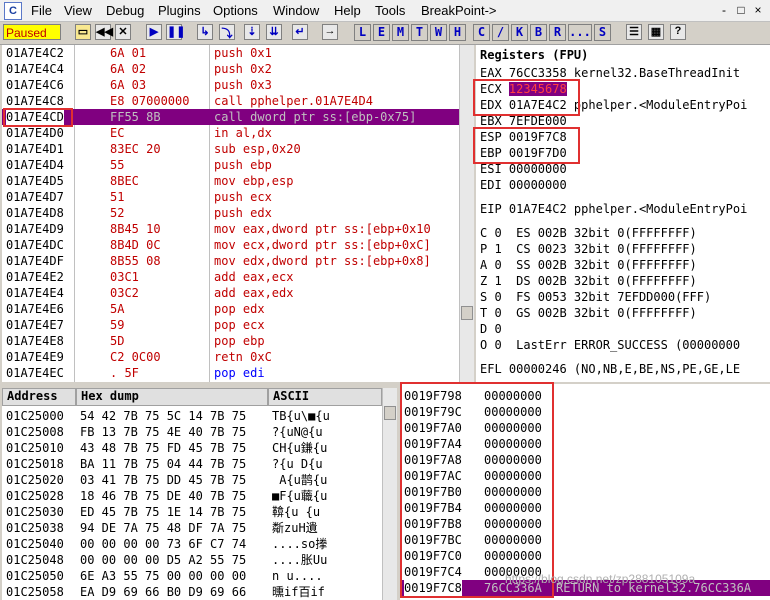 This screenshot has height=600, width=770. Describe the element at coordinates (362, 32) in the screenshot. I see `toolbar-letter-l: L` at that location.